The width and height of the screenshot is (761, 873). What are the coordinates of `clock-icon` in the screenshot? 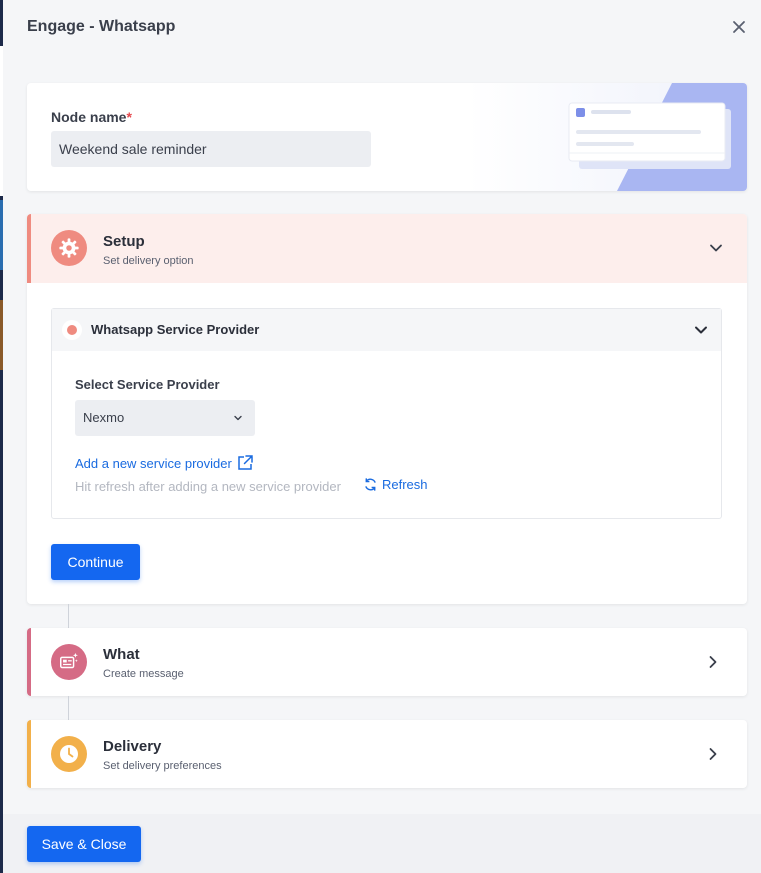 It's located at (69, 754).